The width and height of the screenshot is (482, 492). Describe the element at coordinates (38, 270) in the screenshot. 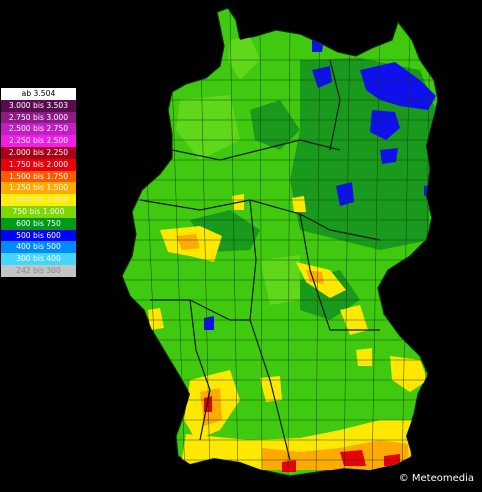

I see `legend-item: 242 bis 300` at that location.